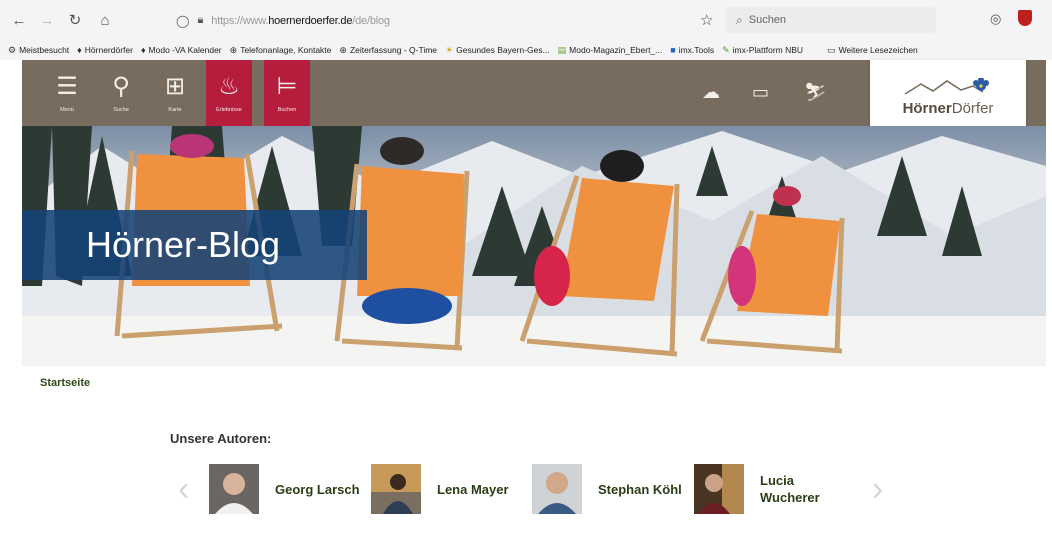 This screenshot has width=1052, height=539. Describe the element at coordinates (67, 86) in the screenshot. I see `hamburger-icon: ☰` at that location.